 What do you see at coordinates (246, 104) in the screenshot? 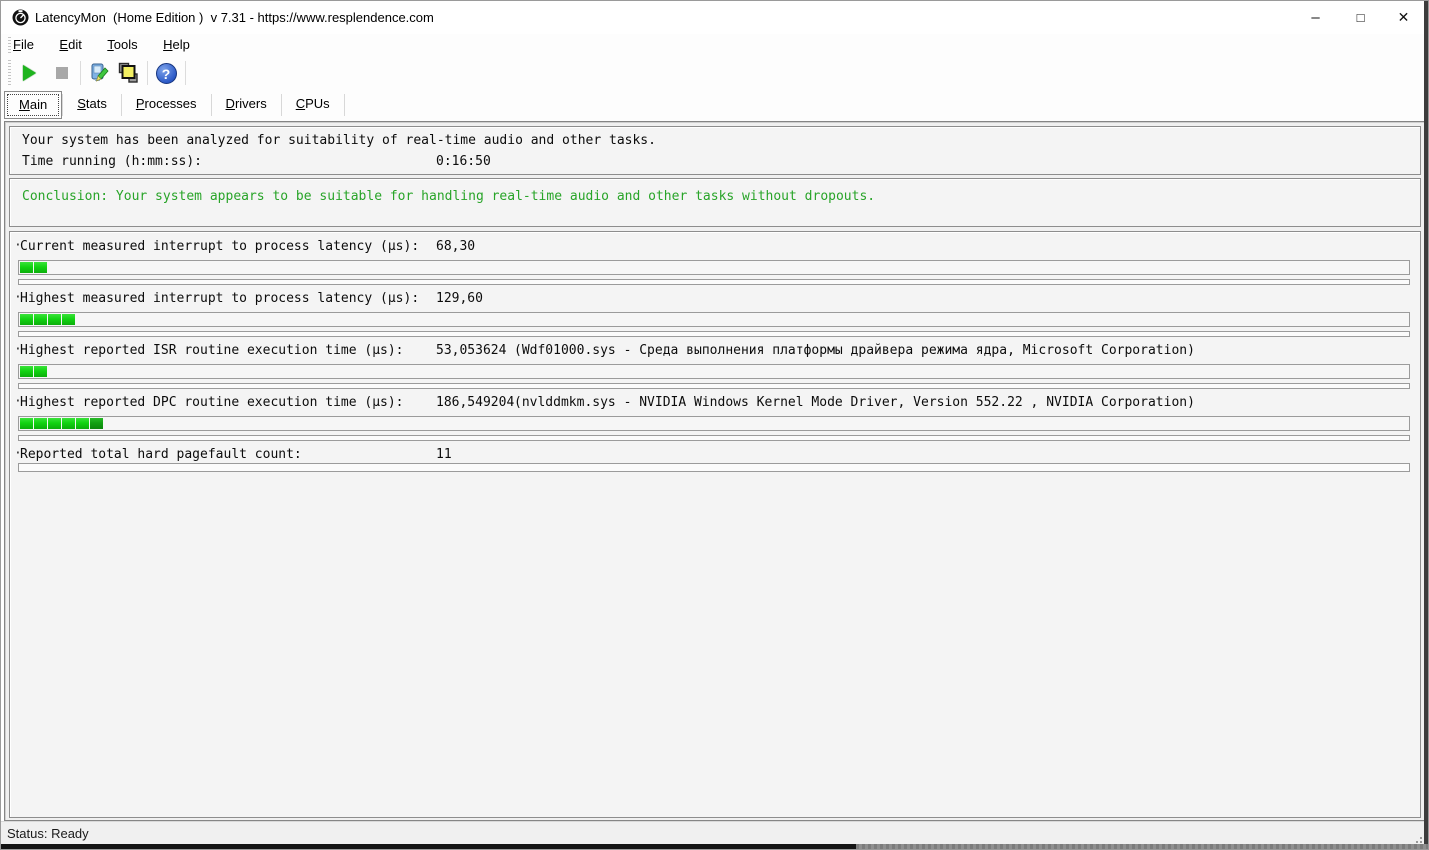
I see `tab-drivers: Drivers` at bounding box center [246, 104].